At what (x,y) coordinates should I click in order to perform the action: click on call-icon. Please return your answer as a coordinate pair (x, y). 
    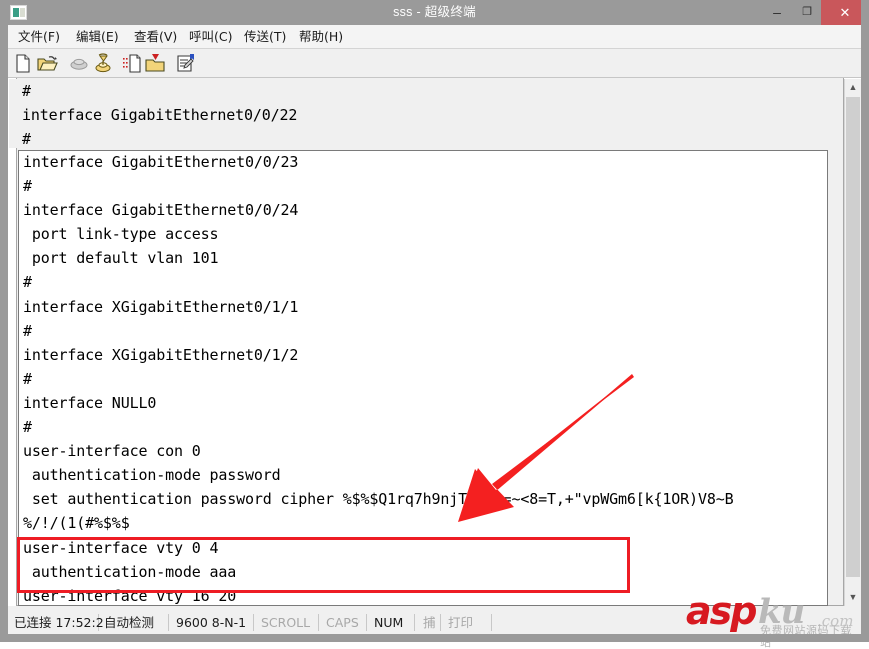
    Looking at the image, I should click on (103, 63).